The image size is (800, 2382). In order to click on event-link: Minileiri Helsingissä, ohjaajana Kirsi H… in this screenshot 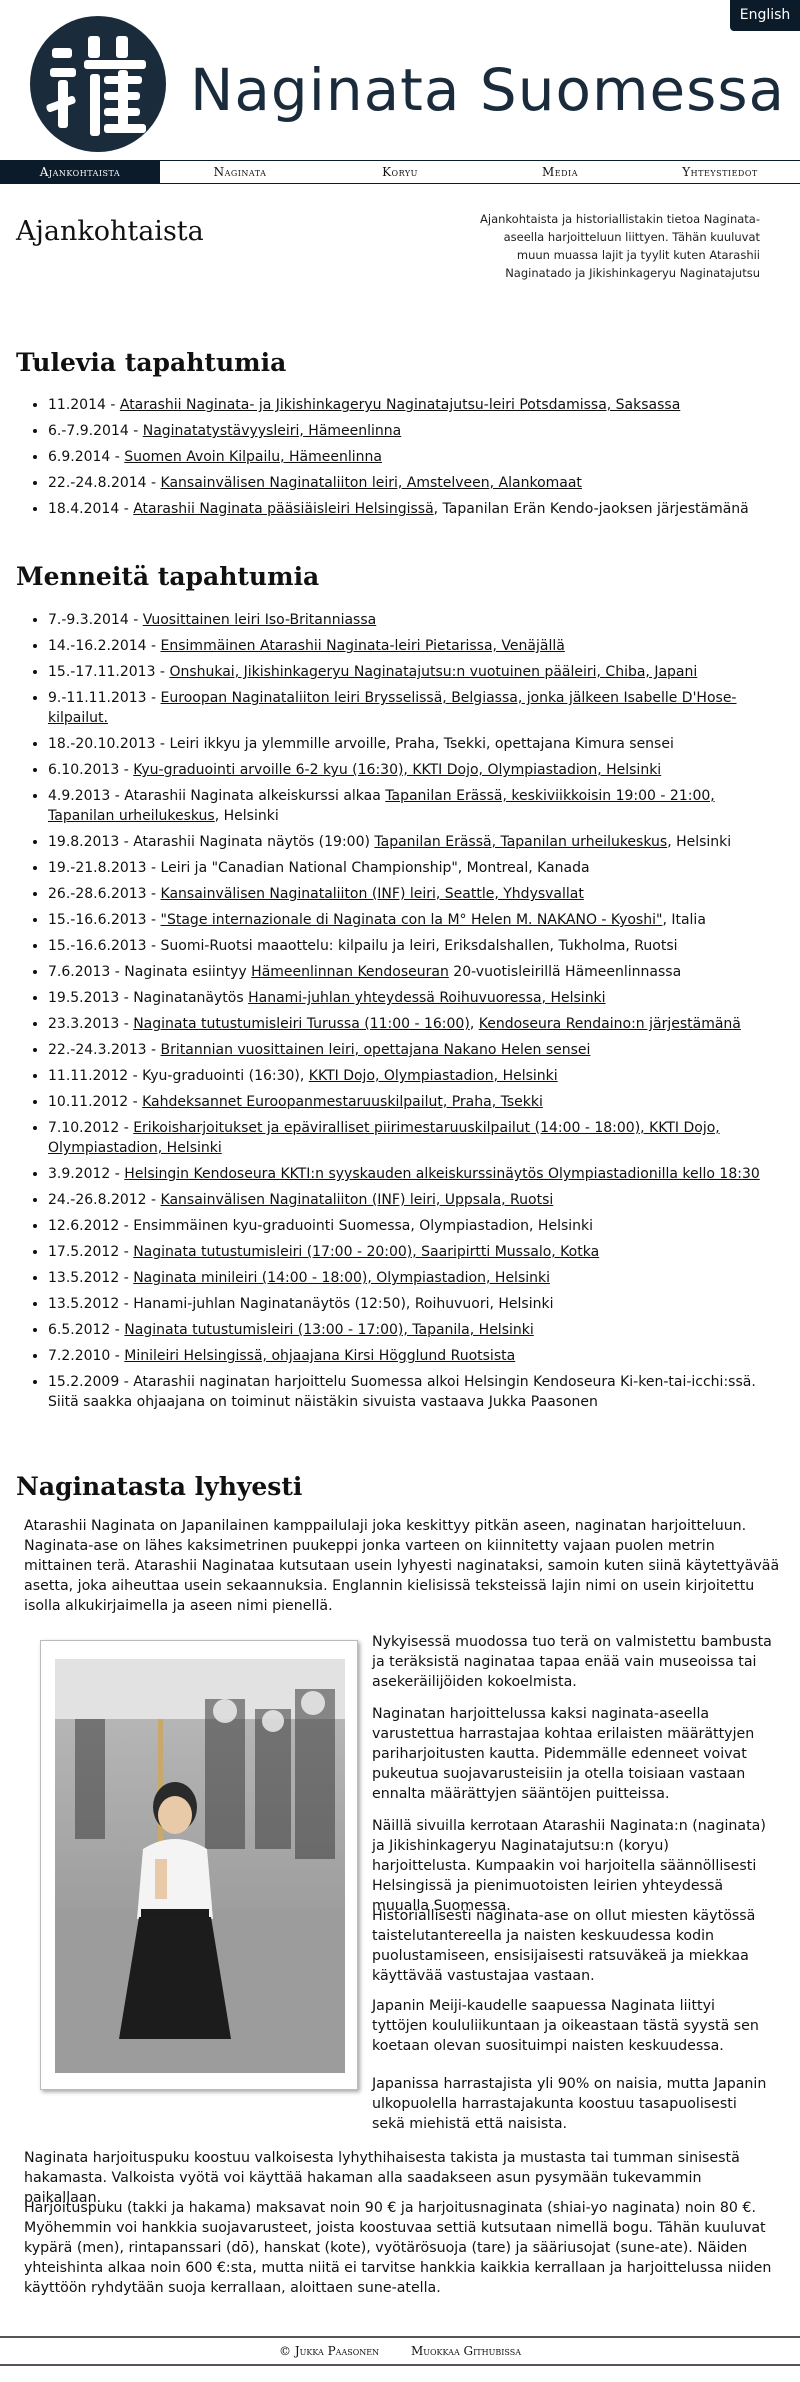, I will do `click(319, 1356)`.